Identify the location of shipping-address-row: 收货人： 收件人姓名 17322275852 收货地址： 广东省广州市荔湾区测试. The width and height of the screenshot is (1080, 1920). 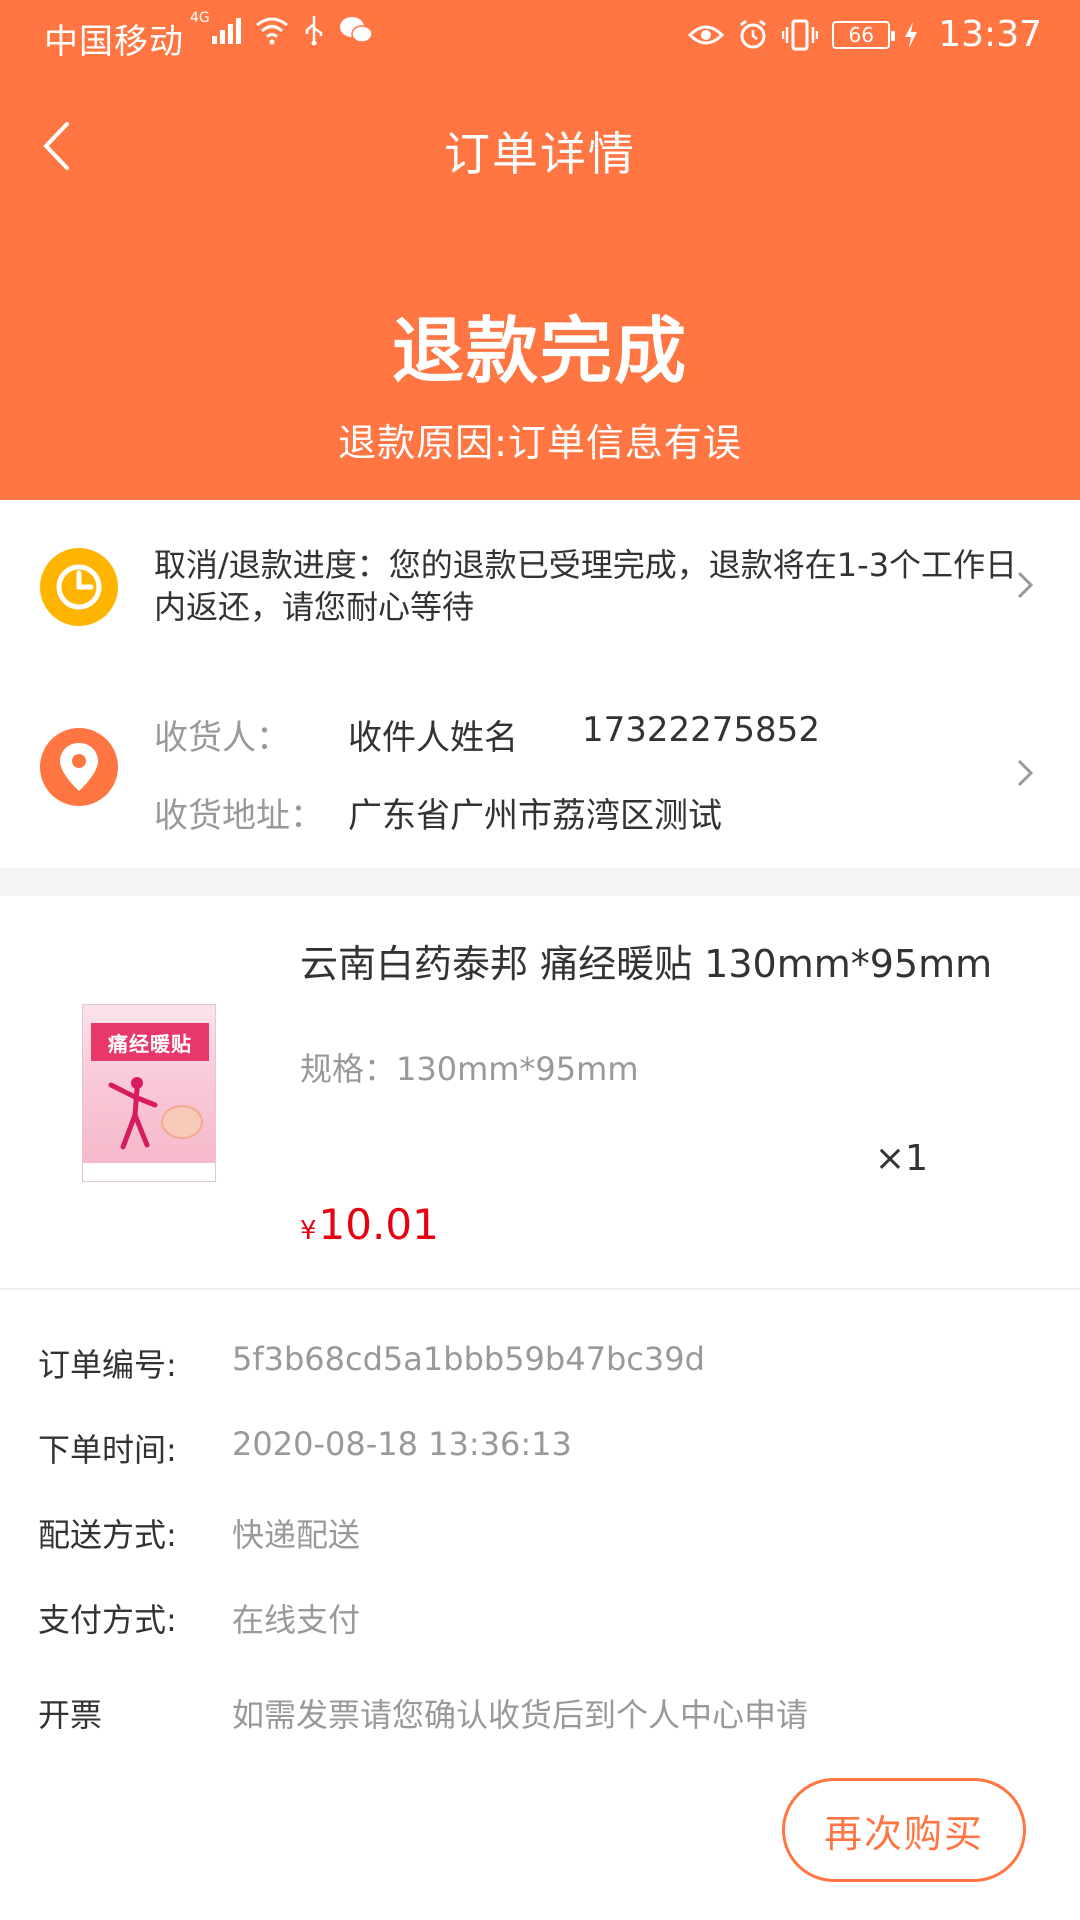
(540, 773).